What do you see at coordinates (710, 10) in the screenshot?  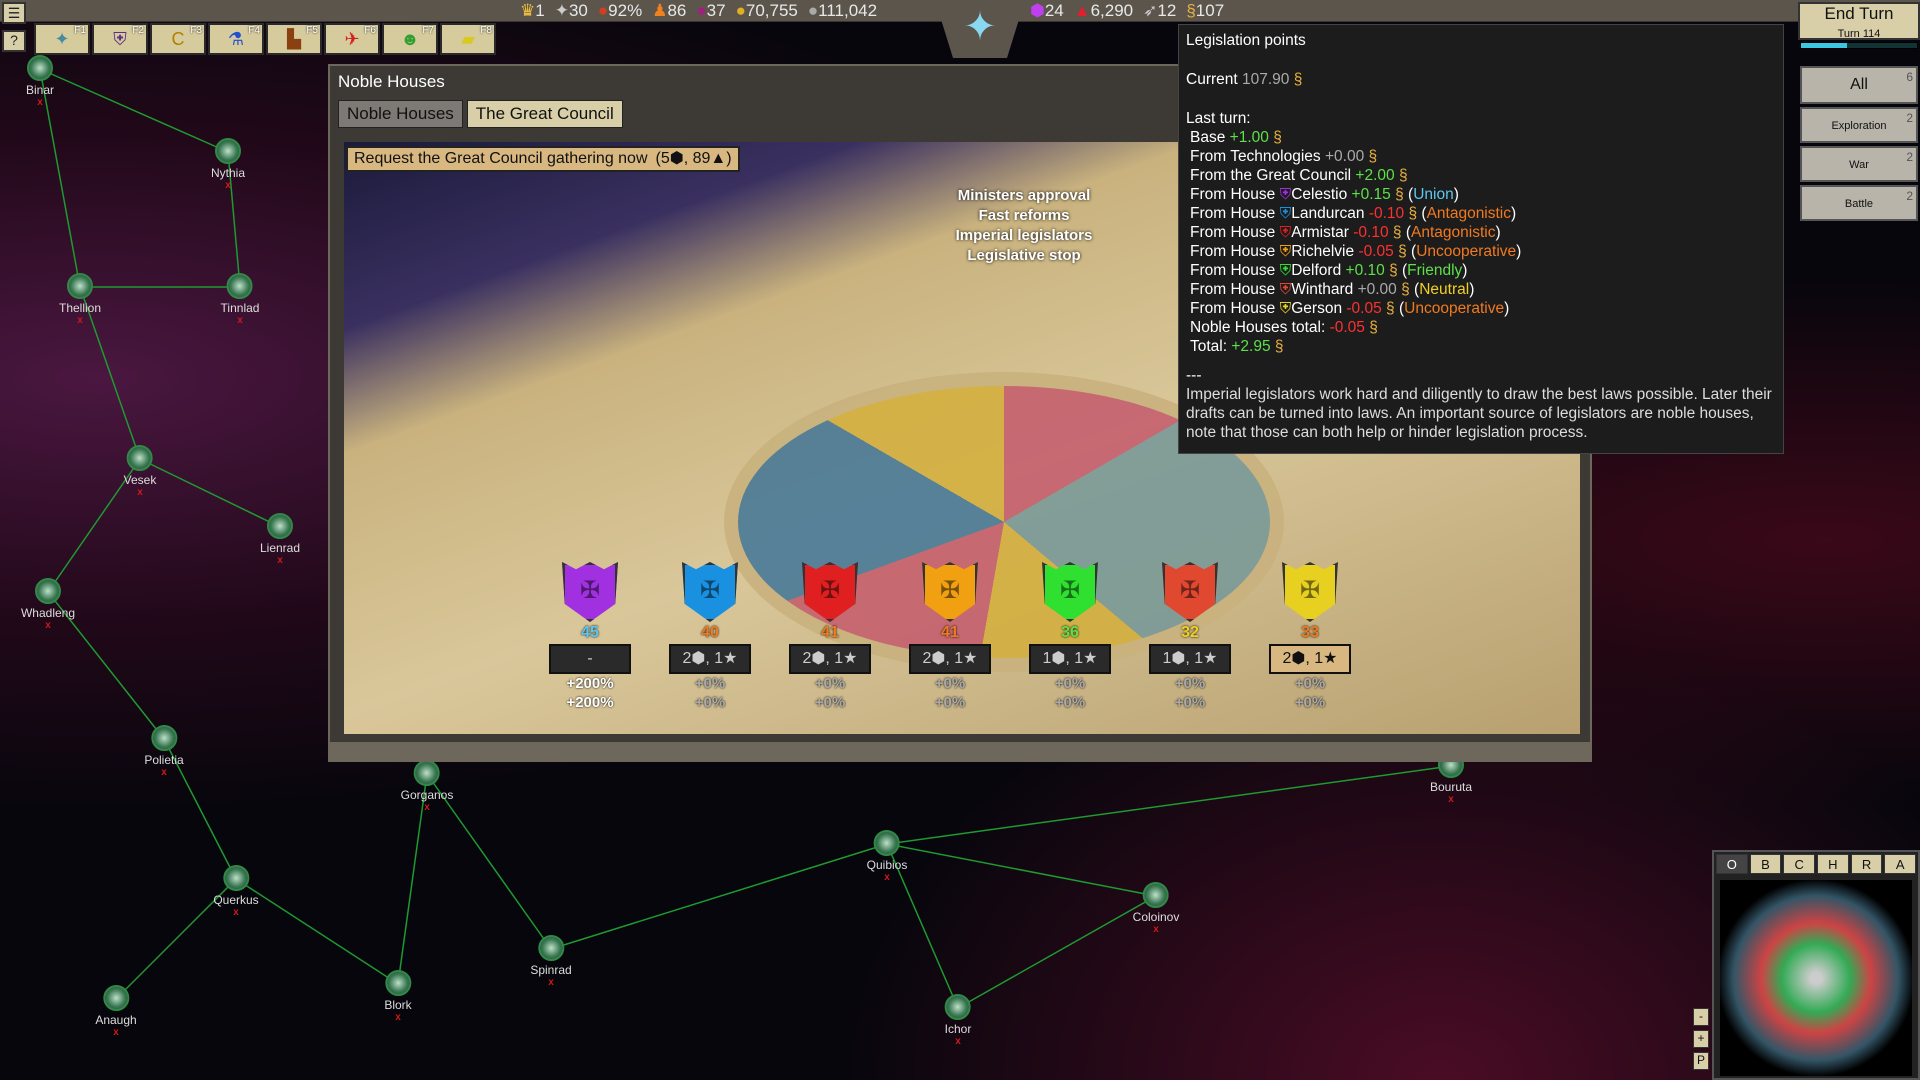 I see `resource-unrest: ●37` at bounding box center [710, 10].